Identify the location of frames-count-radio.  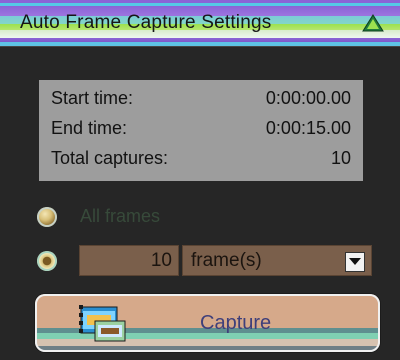
(47, 261).